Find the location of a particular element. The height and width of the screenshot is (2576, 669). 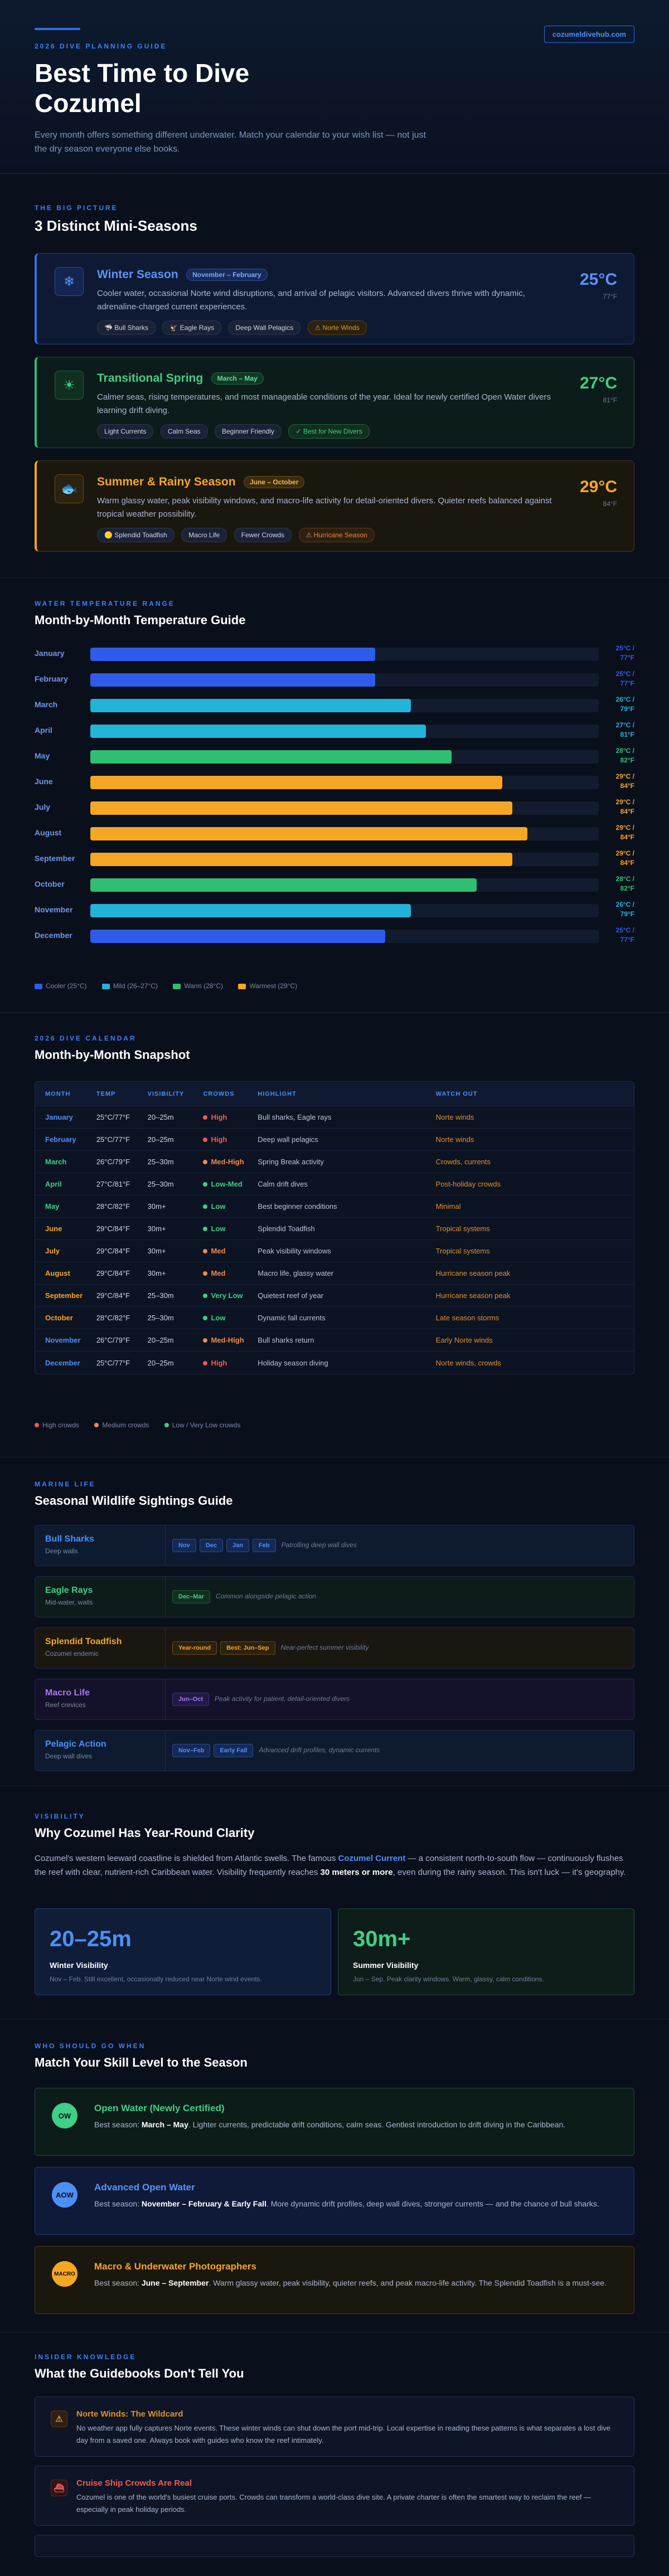

month-label: June is located at coordinates (44, 781).